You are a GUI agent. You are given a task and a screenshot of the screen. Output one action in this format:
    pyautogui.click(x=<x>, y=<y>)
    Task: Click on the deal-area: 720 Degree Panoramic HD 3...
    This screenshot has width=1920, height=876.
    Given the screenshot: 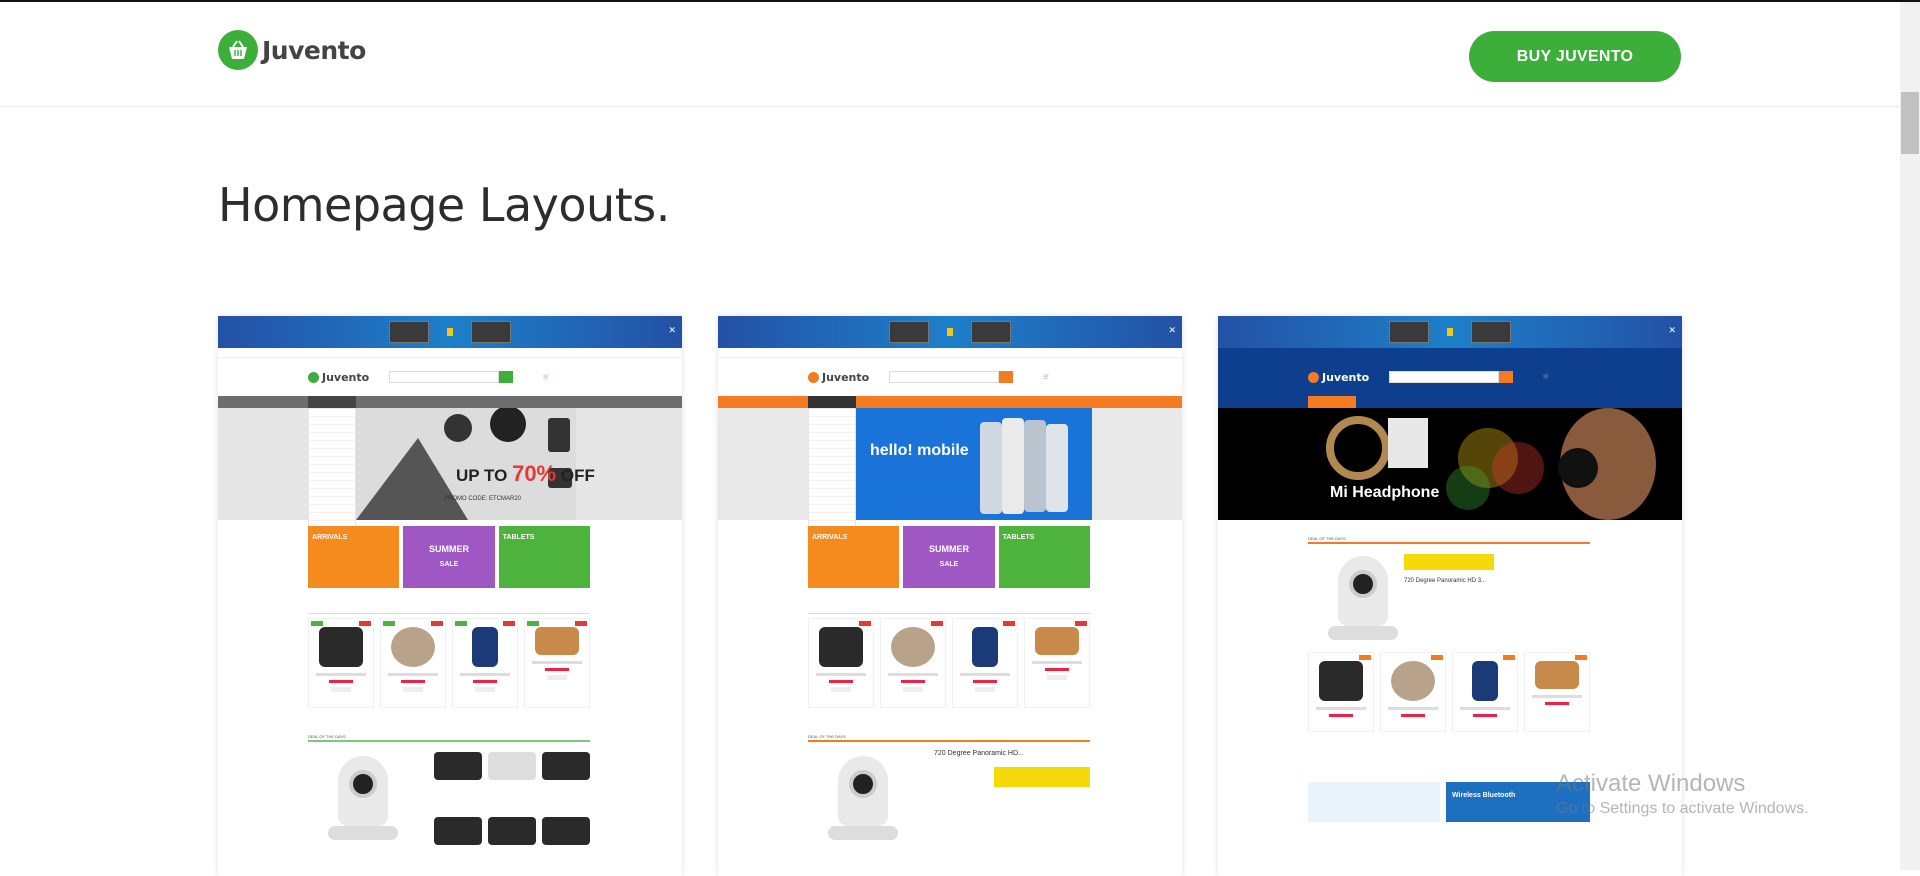 What is the action you would take?
    pyautogui.click(x=1449, y=593)
    